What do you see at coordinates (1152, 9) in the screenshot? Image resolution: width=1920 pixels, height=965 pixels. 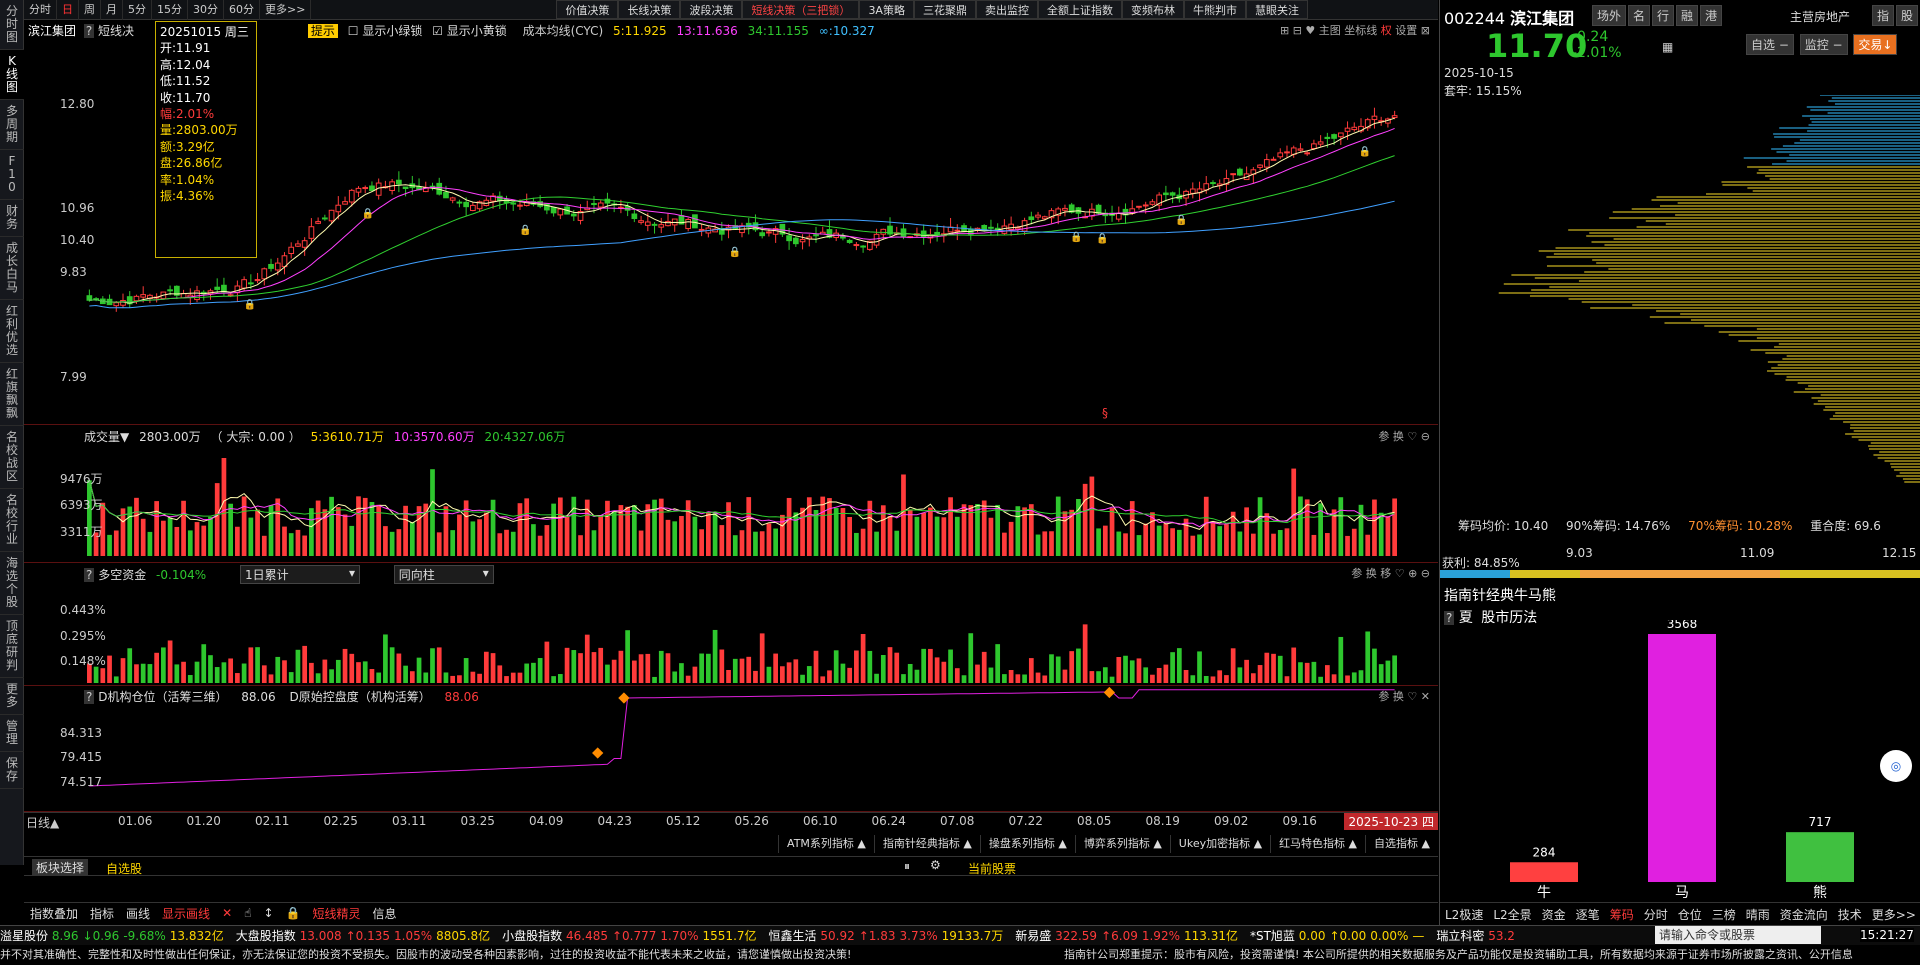 I see `strategy-tab: 变频布林` at bounding box center [1152, 9].